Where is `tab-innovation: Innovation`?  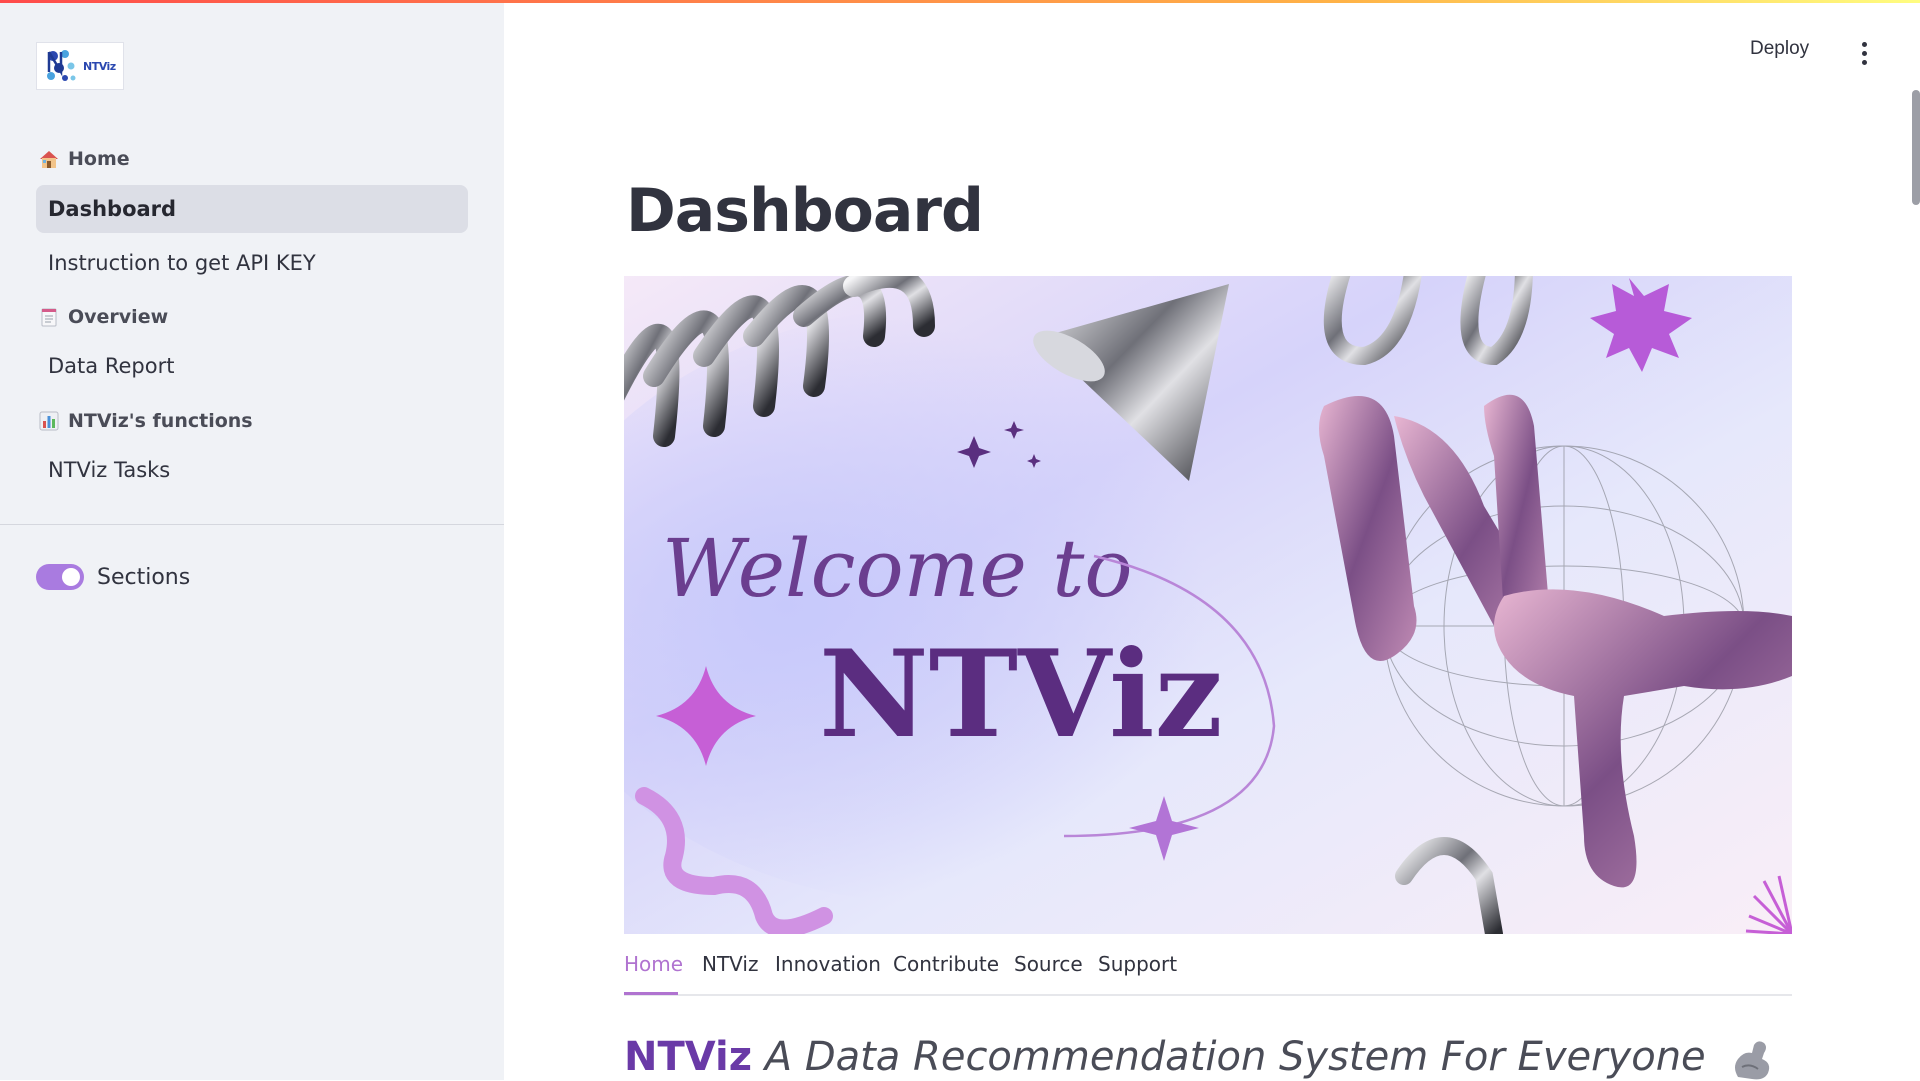
tab-innovation: Innovation is located at coordinates (828, 964).